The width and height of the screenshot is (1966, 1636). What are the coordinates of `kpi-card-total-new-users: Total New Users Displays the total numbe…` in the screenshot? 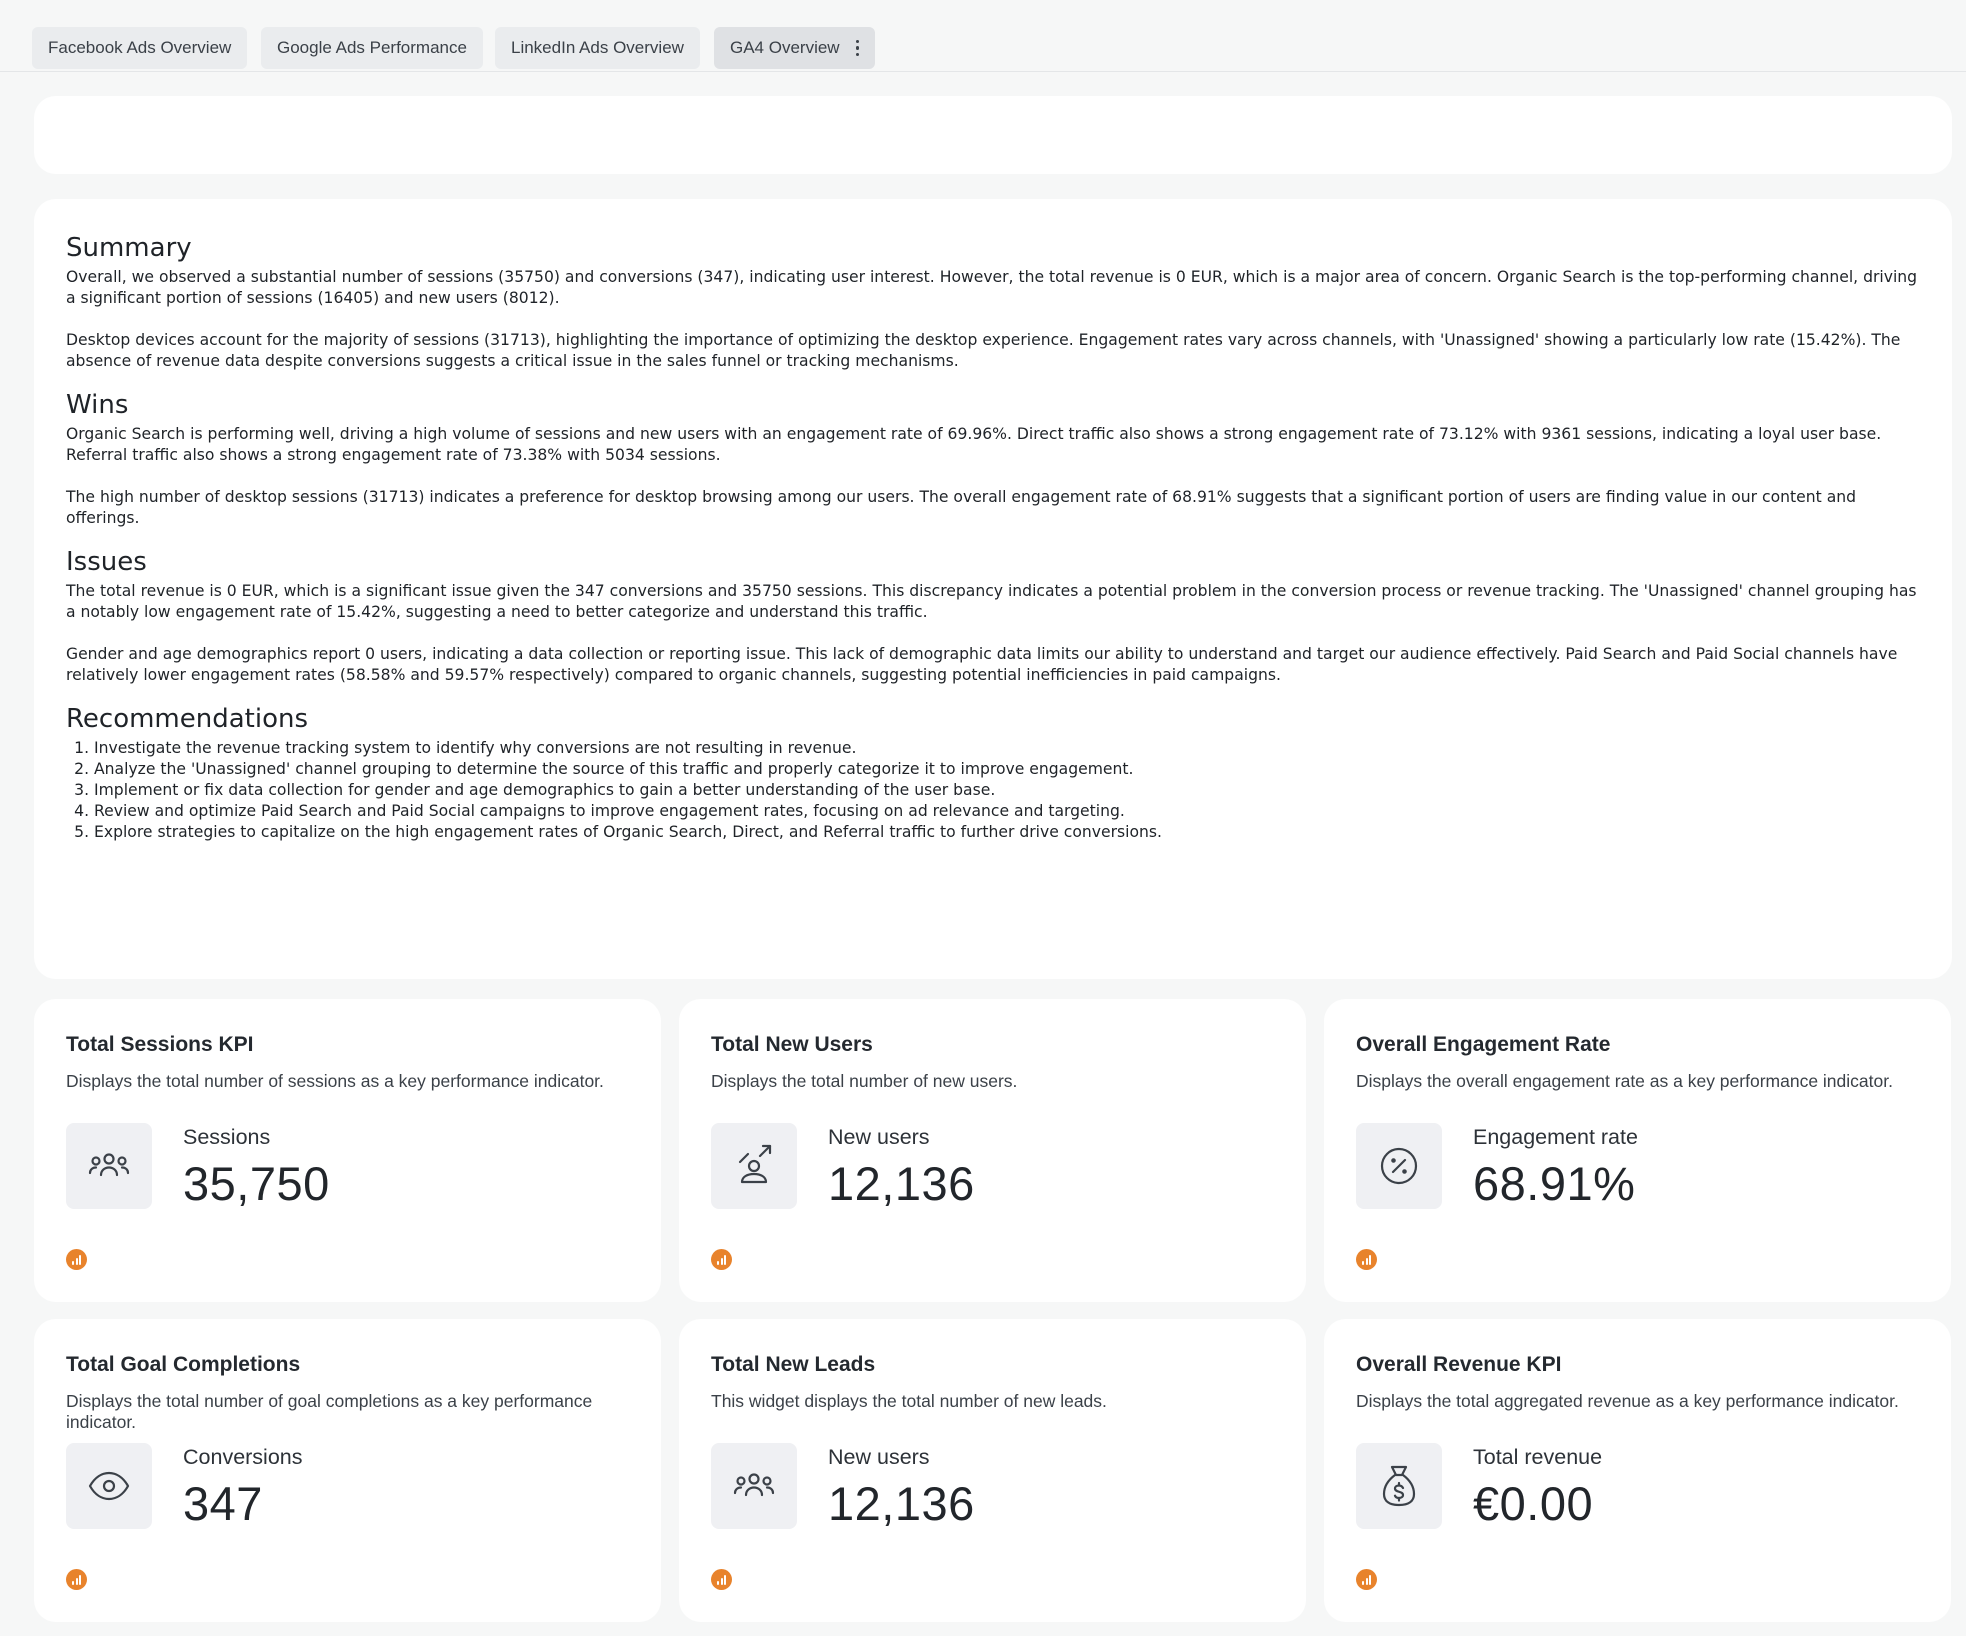 It's located at (992, 1150).